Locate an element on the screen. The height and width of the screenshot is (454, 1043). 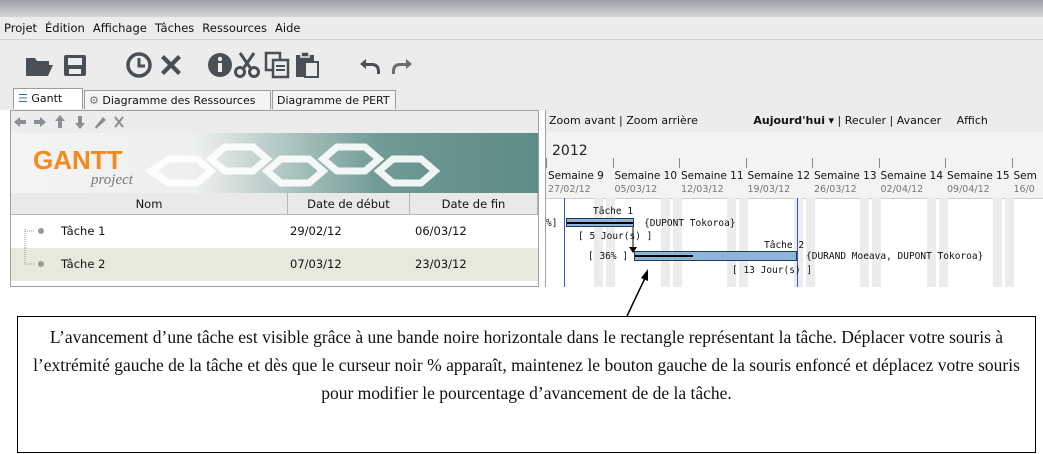
gantt-task-resources: {DURAND Moeava, DUPONT Tokoroa} is located at coordinates (895, 256).